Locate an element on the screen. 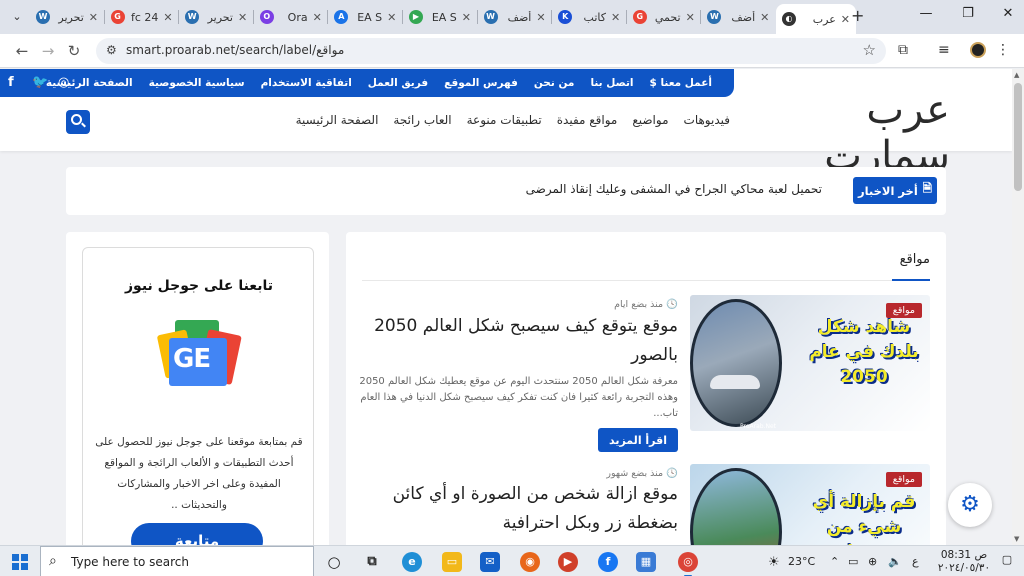 Image resolution: width=1024 pixels, height=576 pixels. extensions-icon: ⧉ is located at coordinates (903, 50).